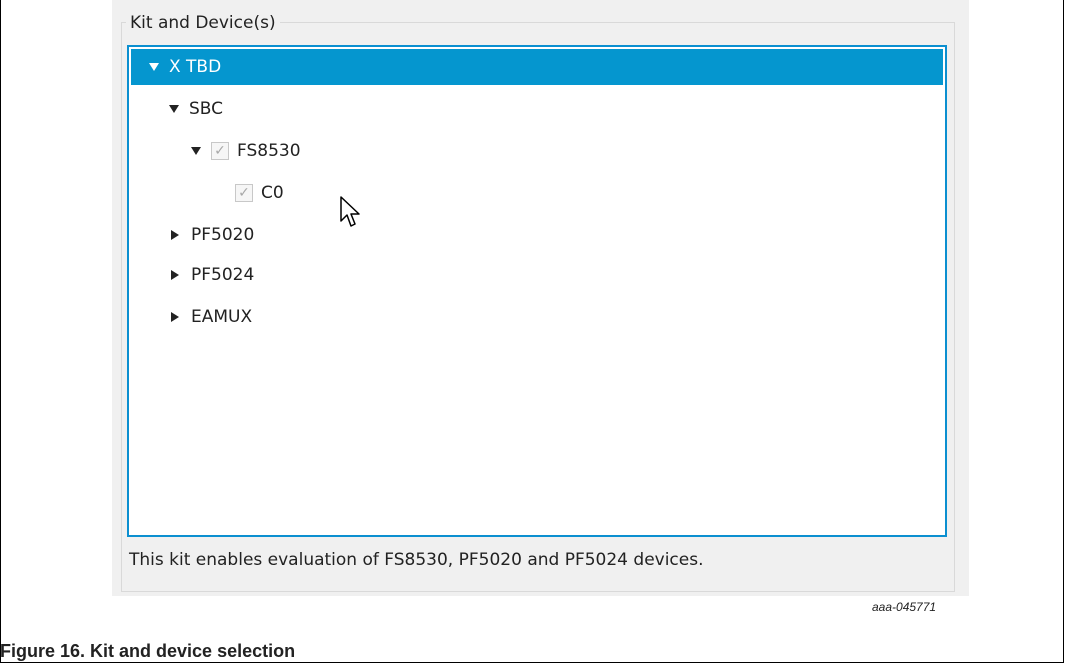  Describe the element at coordinates (272, 193) in the screenshot. I see `tree-item-label: C0` at that location.